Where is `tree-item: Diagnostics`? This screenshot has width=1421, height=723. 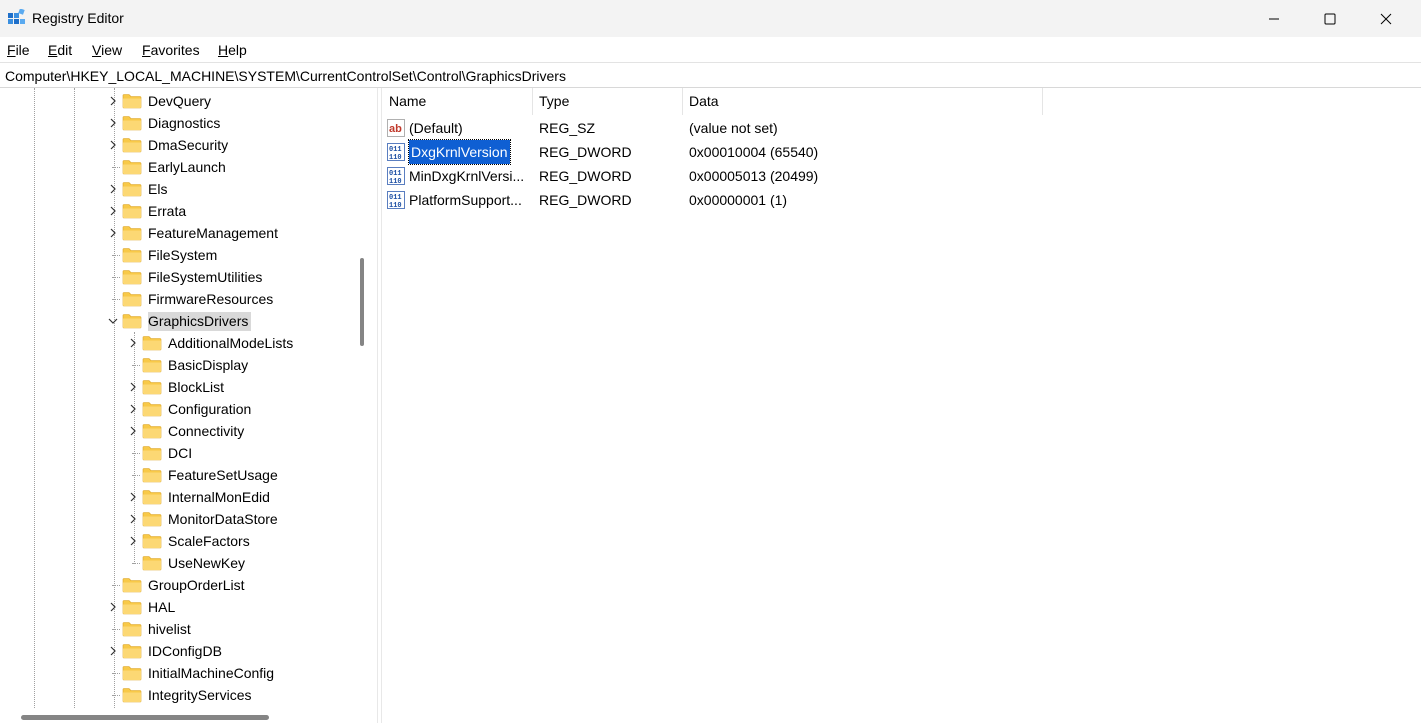 tree-item: Diagnostics is located at coordinates (164, 123).